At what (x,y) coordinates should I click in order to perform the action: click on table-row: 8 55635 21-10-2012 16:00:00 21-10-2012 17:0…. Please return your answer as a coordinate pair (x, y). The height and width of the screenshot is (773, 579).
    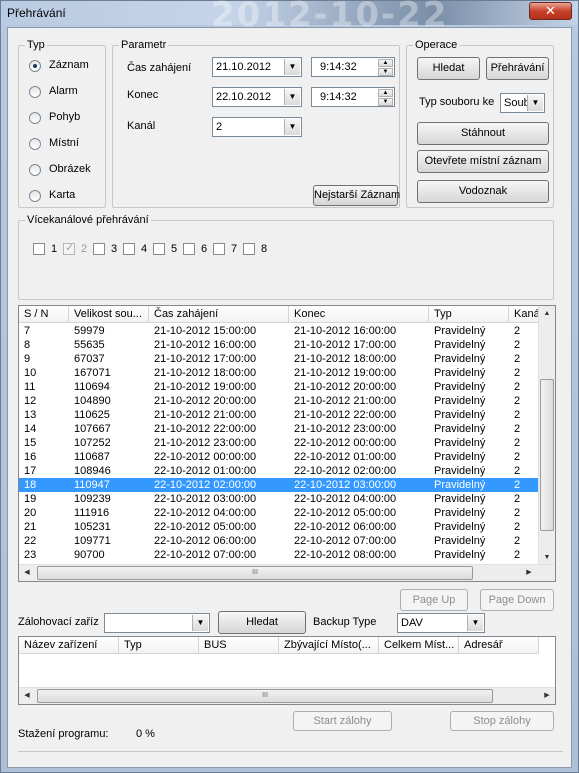
    Looking at the image, I should click on (284, 345).